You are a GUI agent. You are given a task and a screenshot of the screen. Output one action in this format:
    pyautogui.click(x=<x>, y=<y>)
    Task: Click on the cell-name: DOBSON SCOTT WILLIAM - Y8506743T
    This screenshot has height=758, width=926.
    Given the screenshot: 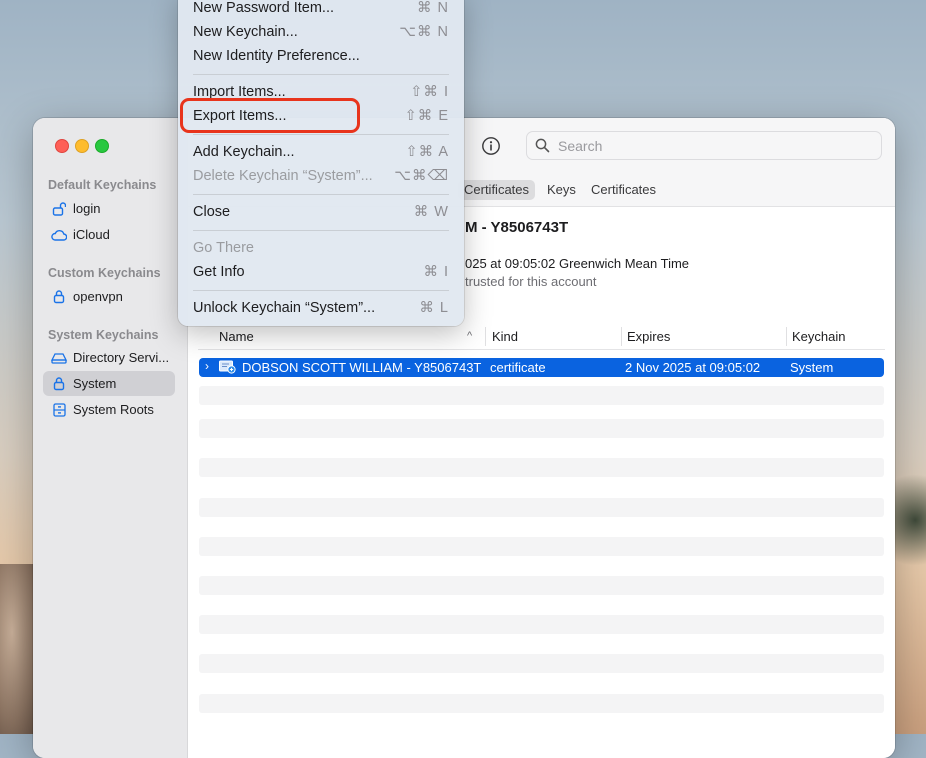 What is the action you would take?
    pyautogui.click(x=362, y=367)
    